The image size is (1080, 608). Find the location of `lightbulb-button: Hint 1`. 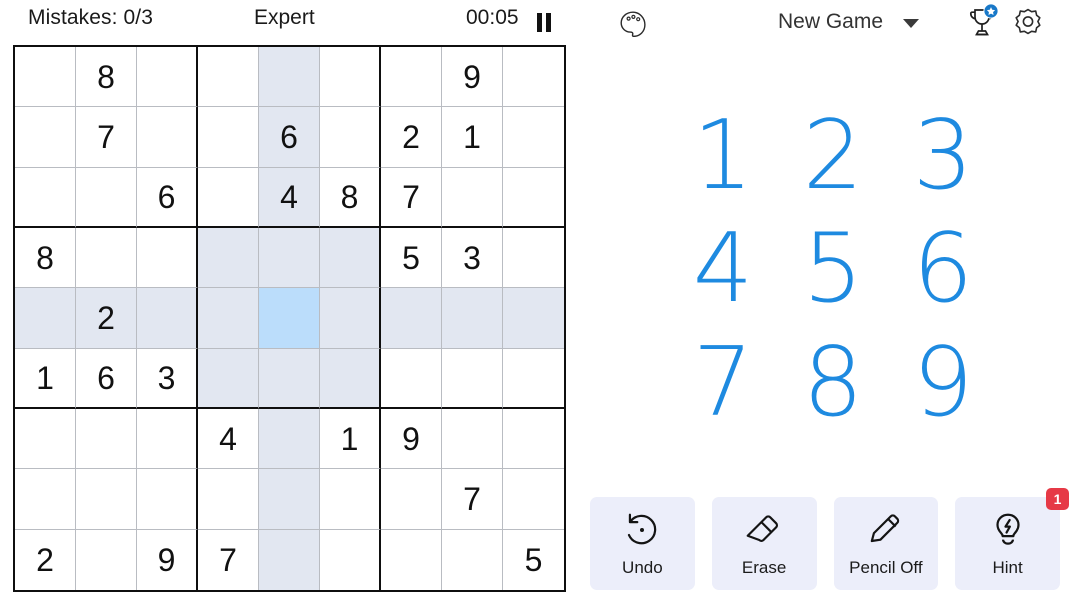

lightbulb-button: Hint 1 is located at coordinates (1012, 539).